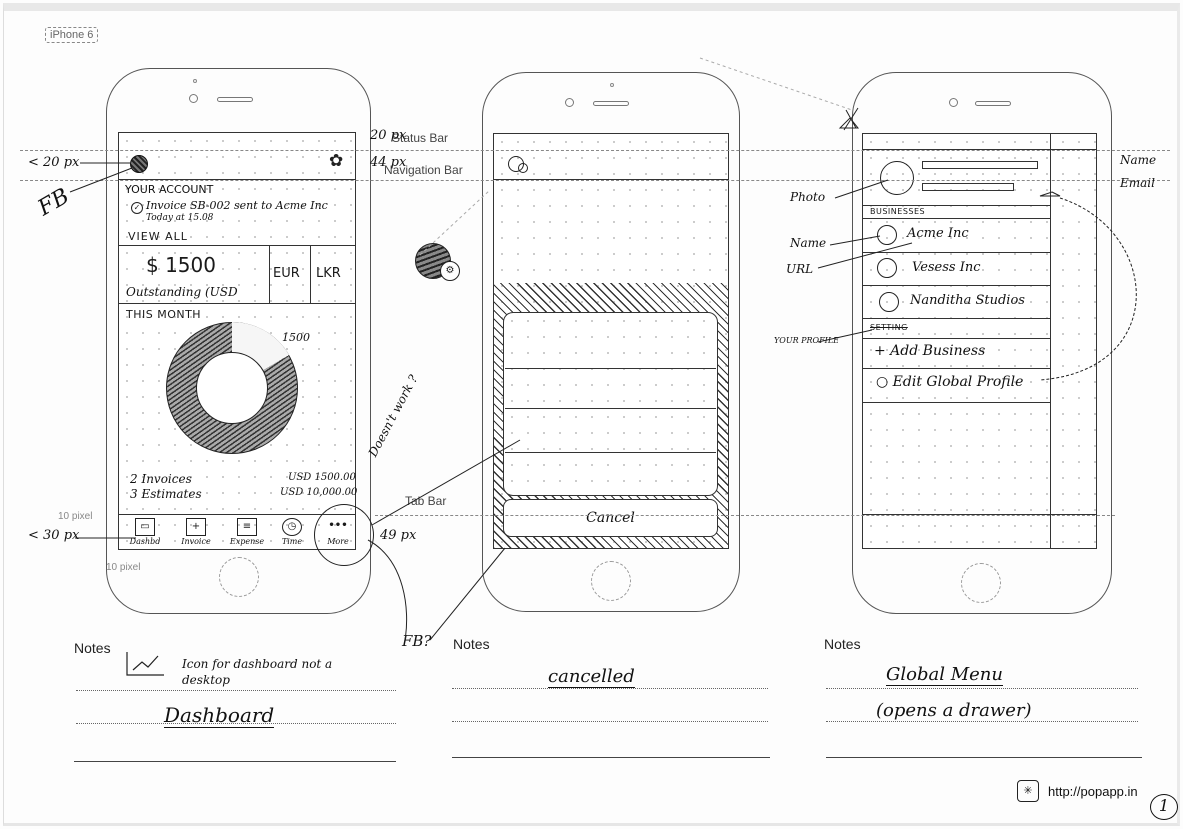 The image size is (1183, 829). Describe the element at coordinates (145, 527) in the screenshot. I see `desktop-icon: ▭` at that location.